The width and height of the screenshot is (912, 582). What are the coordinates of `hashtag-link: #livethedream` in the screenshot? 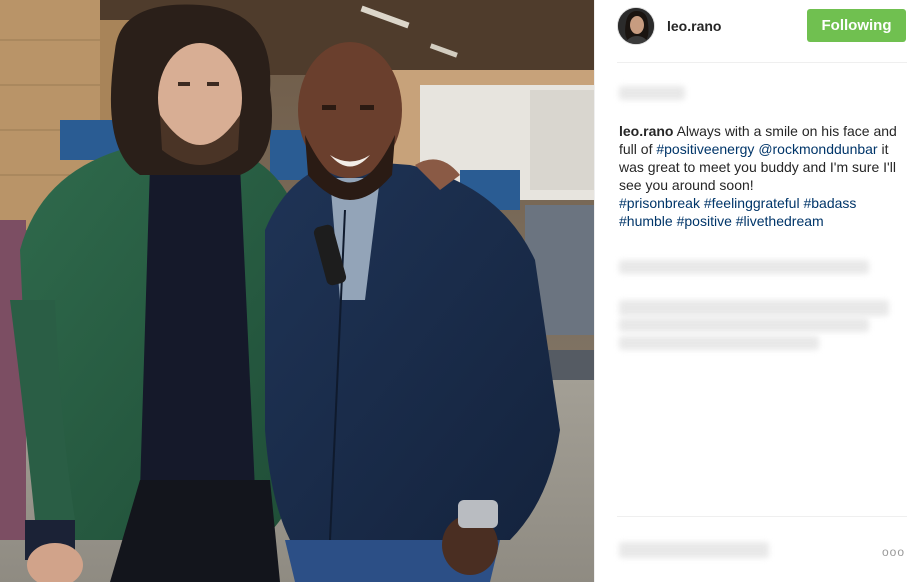 It's located at (780, 221).